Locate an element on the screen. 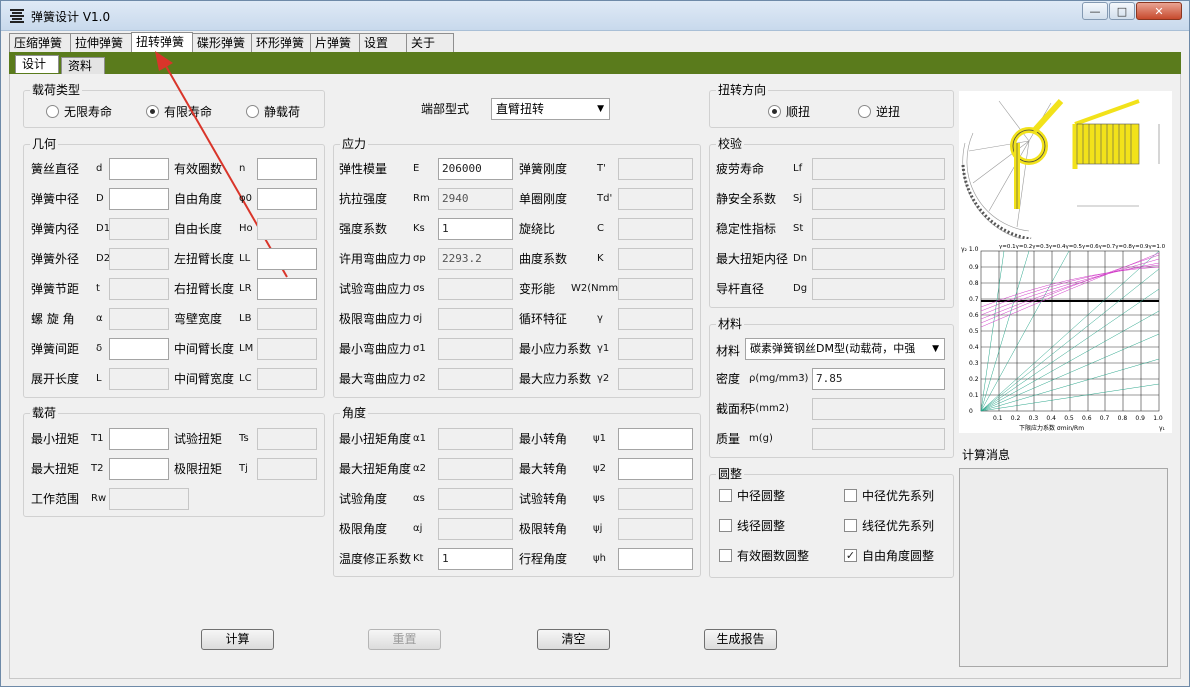 This screenshot has width=1190, height=687. stress-right-4-field is located at coordinates (655, 289).